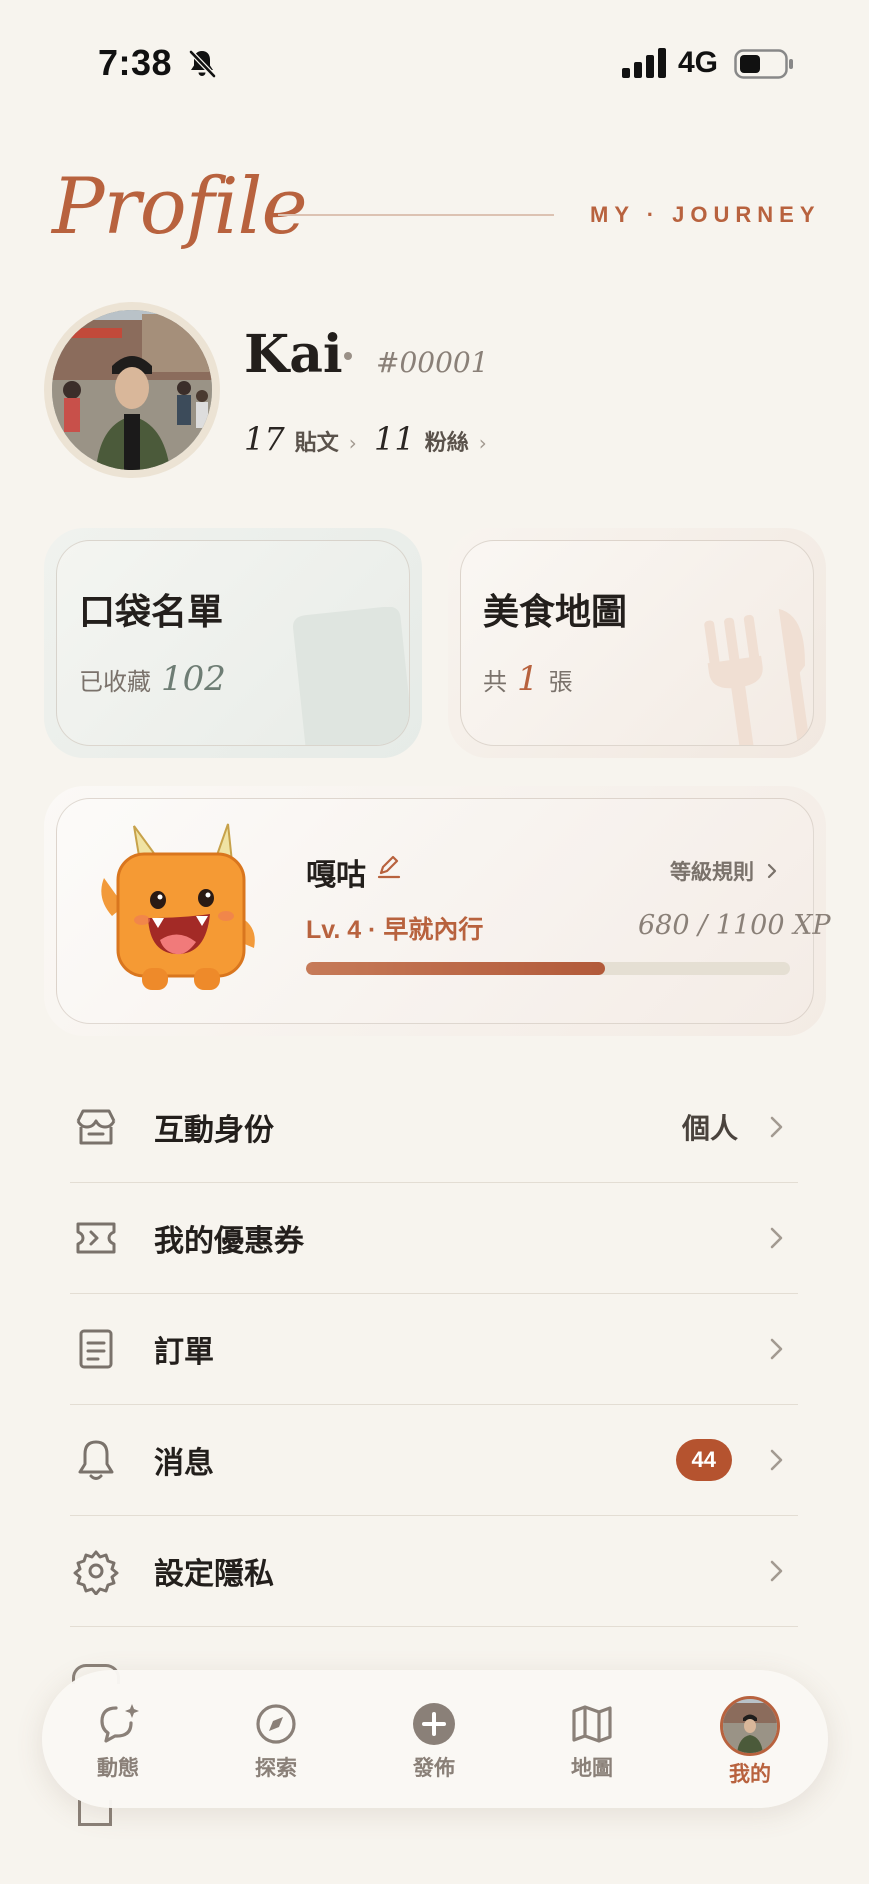 Image resolution: width=869 pixels, height=1884 pixels. I want to click on food-map-title: 美食地圖, so click(555, 612).